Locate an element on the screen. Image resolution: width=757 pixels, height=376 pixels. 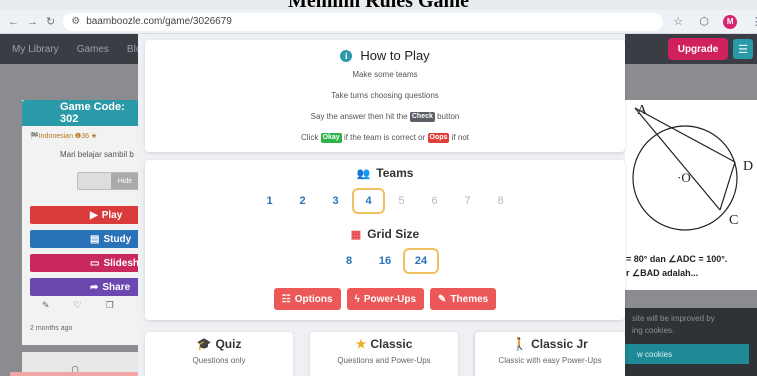
team-option-1: 1 is located at coordinates (269, 201).